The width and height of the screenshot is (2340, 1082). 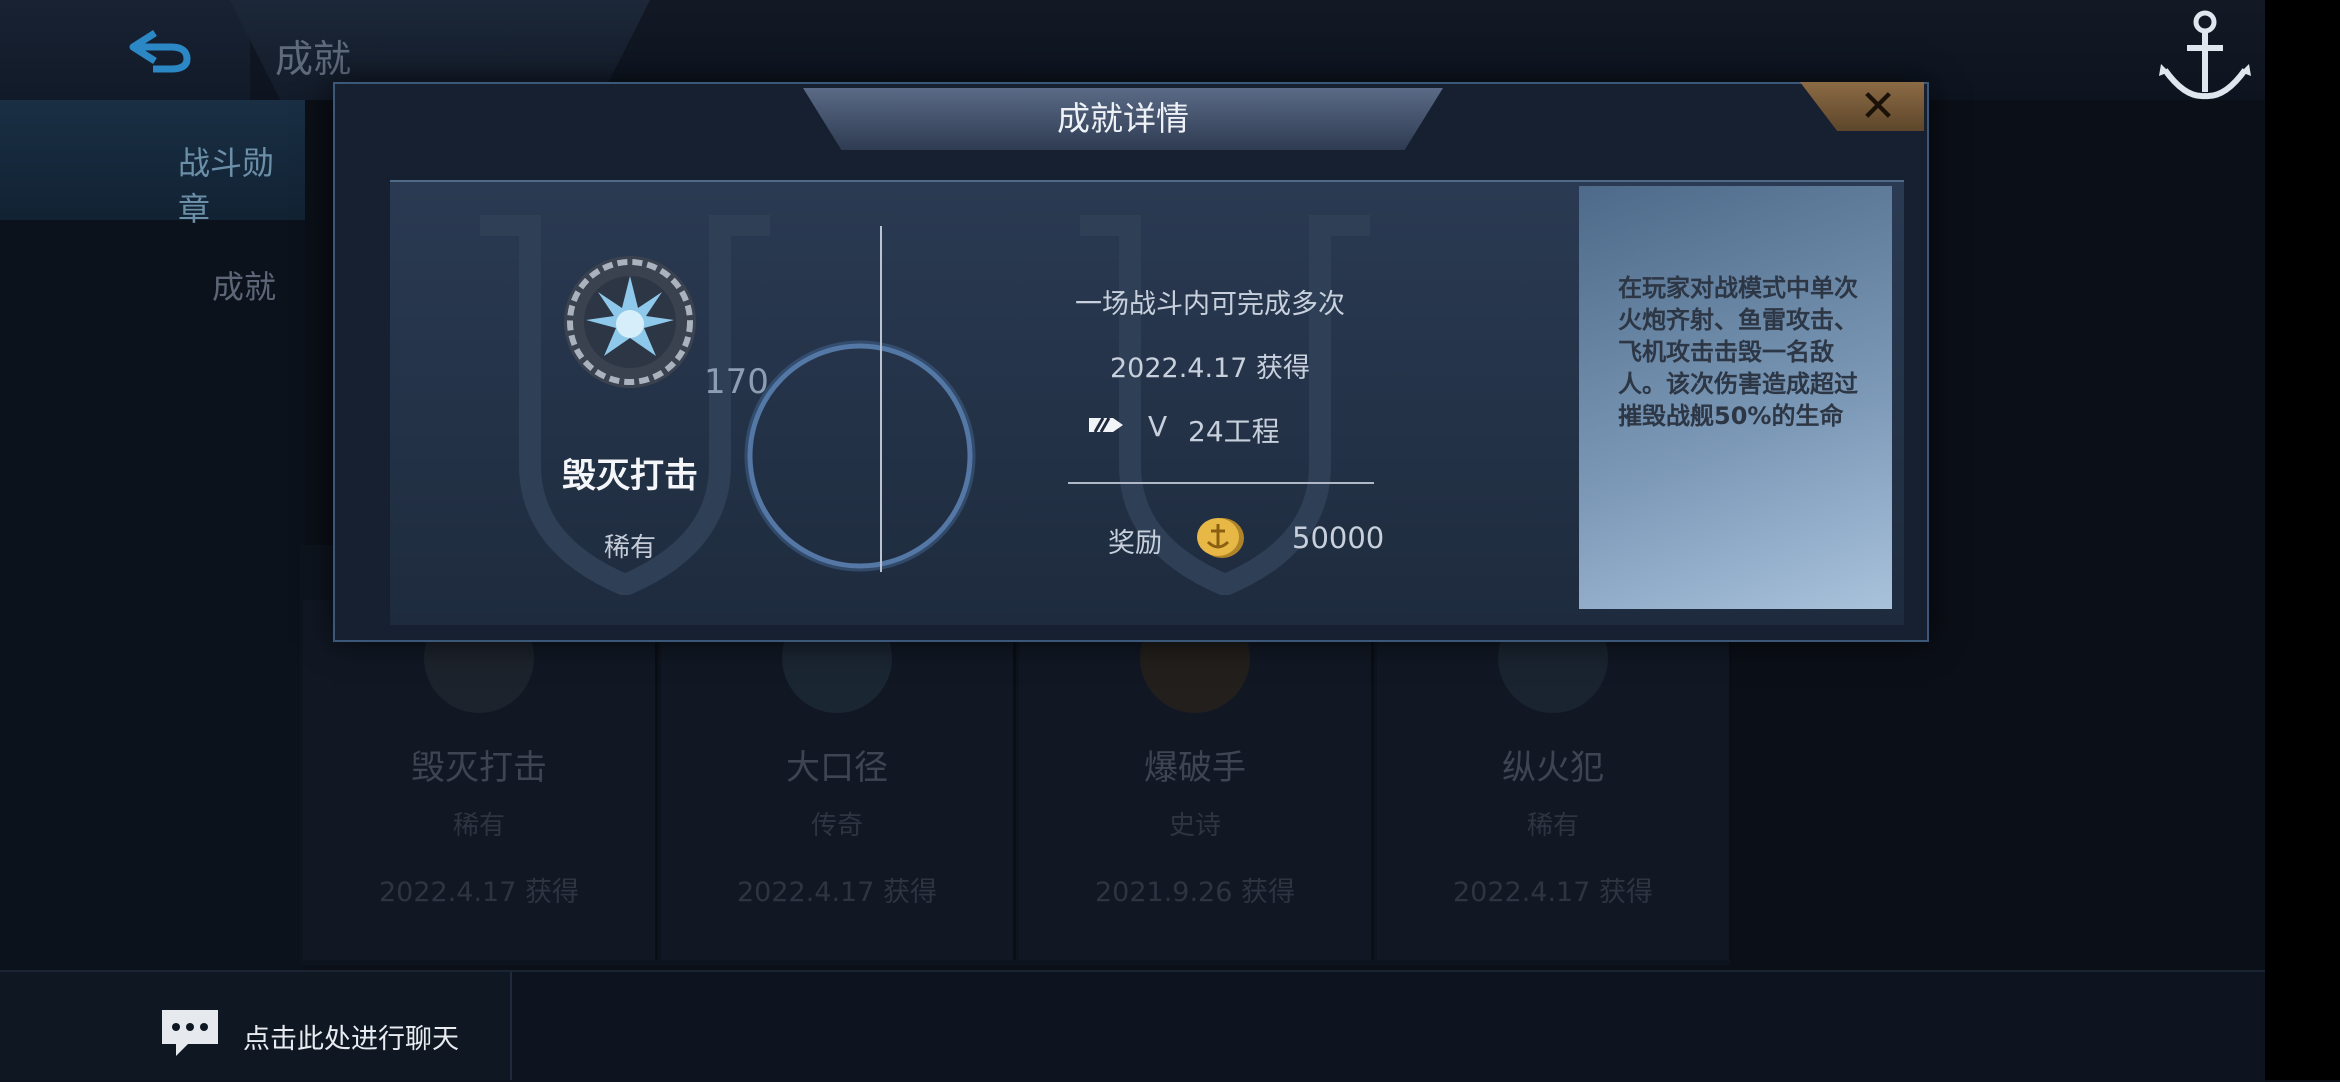 I want to click on obtained-date: 2022.4.17 获得, so click(x=1210, y=368).